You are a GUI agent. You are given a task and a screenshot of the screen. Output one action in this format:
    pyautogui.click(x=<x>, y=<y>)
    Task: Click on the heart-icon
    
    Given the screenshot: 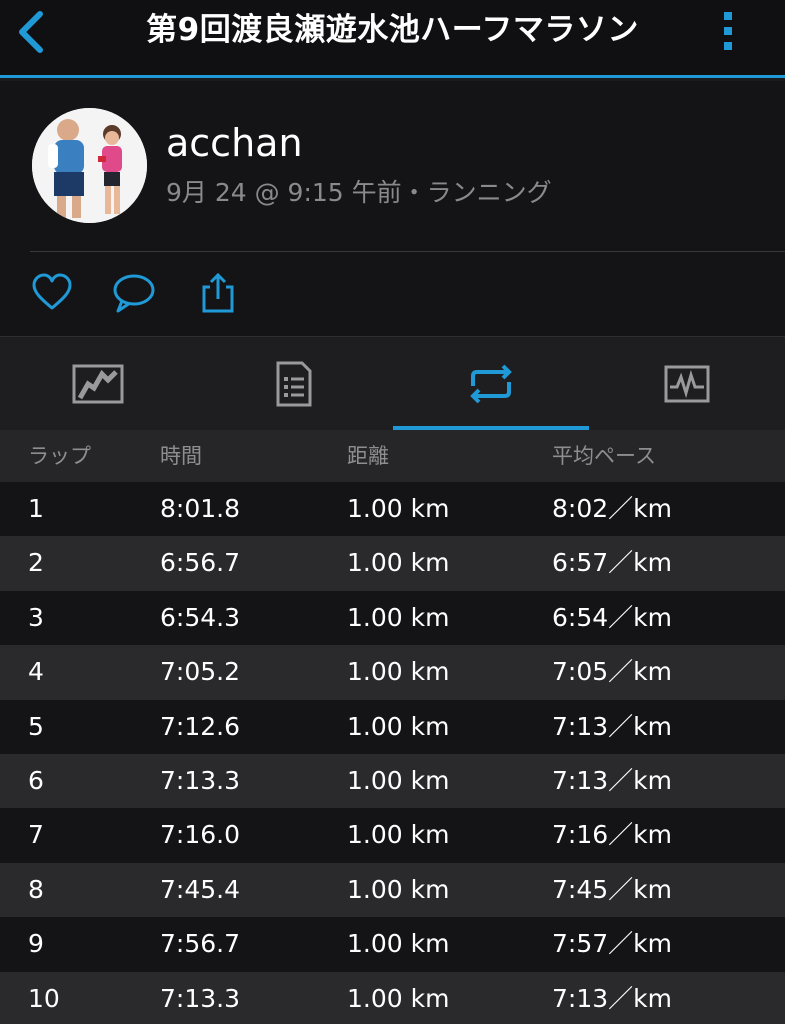 What is the action you would take?
    pyautogui.click(x=52, y=291)
    